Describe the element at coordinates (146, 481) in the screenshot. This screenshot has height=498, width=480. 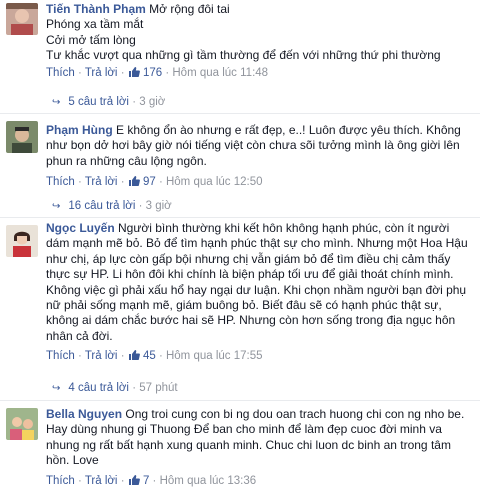
I see `like-count: 7` at that location.